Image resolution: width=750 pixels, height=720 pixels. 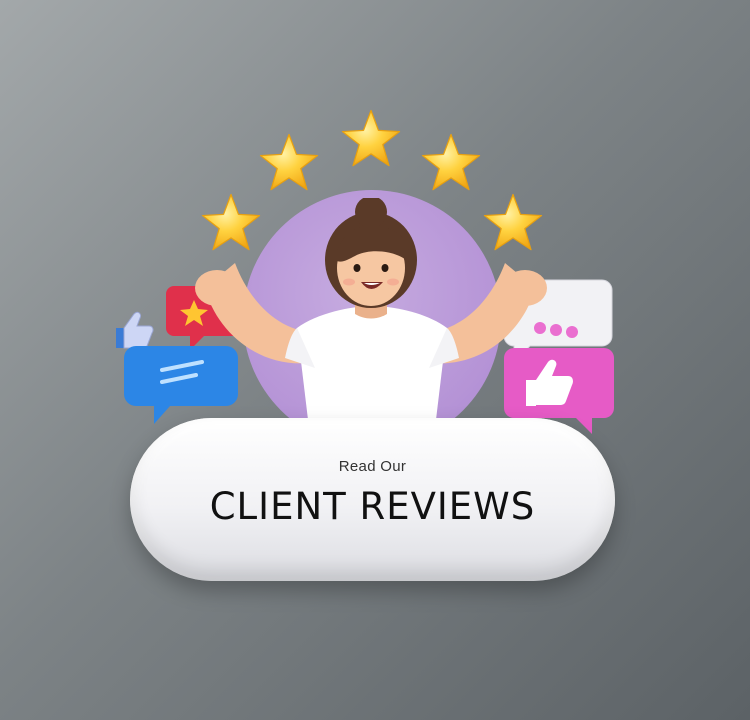 I want to click on smiling-woman-illustration, so click(x=371, y=313).